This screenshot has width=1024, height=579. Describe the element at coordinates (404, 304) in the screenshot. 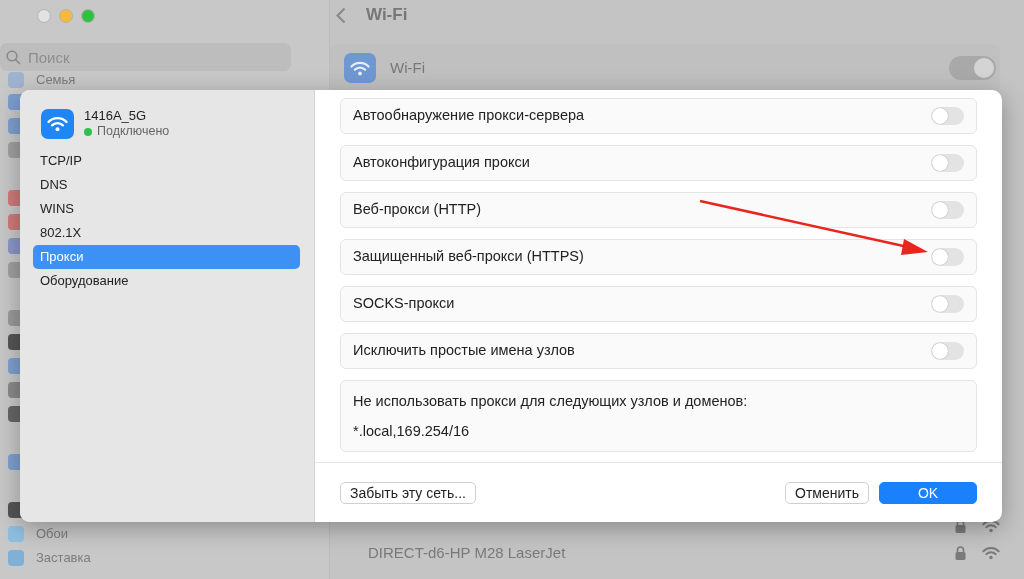

I see `setting-label: SOCKS-прокси` at that location.